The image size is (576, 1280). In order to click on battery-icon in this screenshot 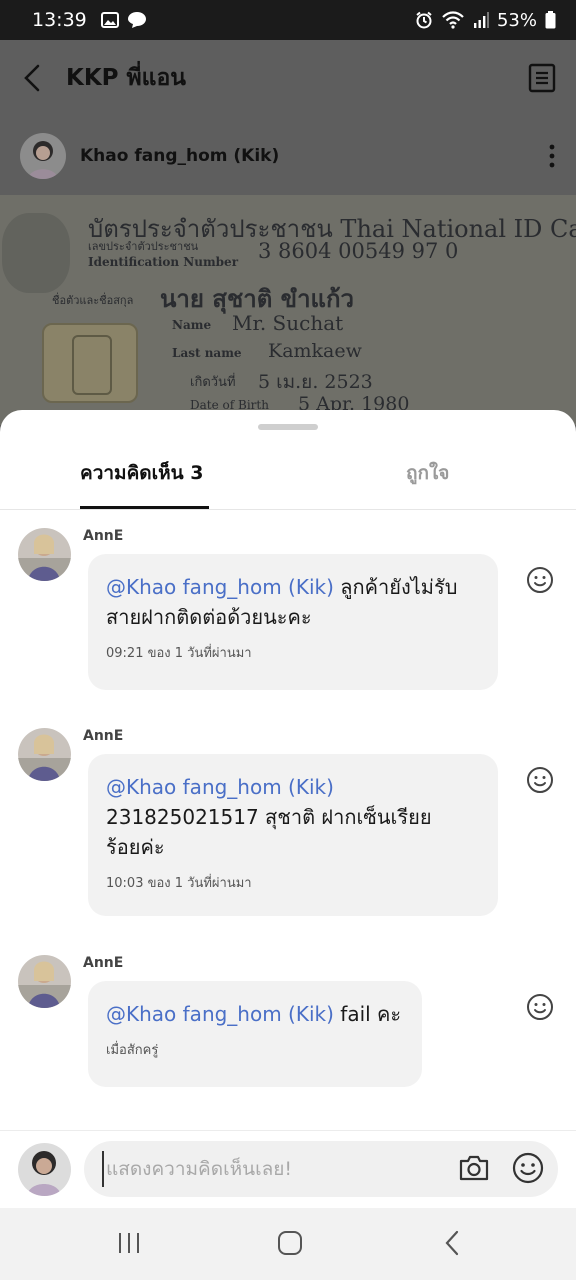, I will do `click(550, 20)`.